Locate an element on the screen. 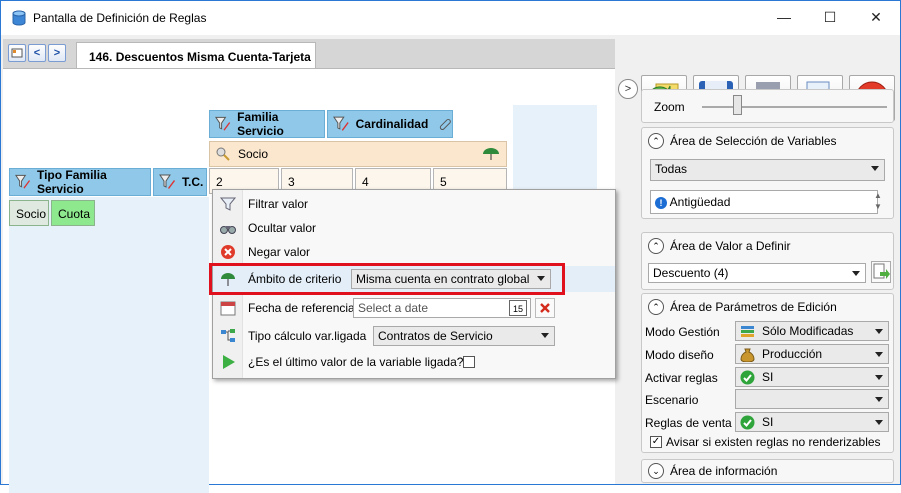 The image size is (901, 493). valor-select: Descuento (4) is located at coordinates (757, 273).